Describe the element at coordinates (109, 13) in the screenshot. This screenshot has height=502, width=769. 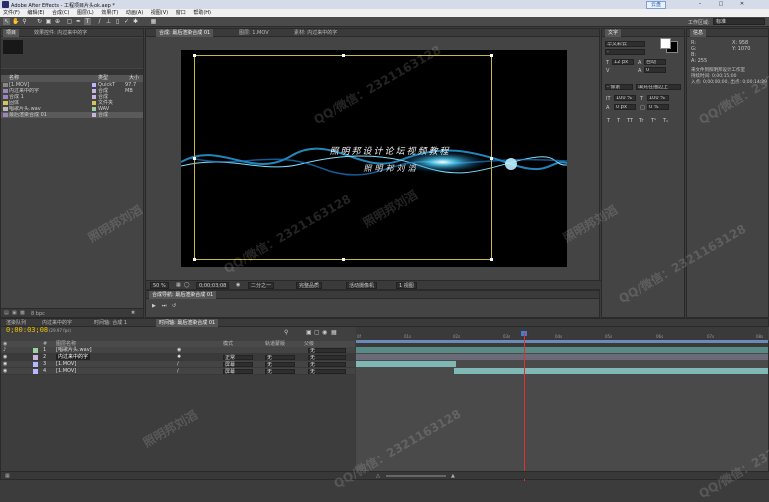
I see `menu-effect: 效果(T)` at that location.